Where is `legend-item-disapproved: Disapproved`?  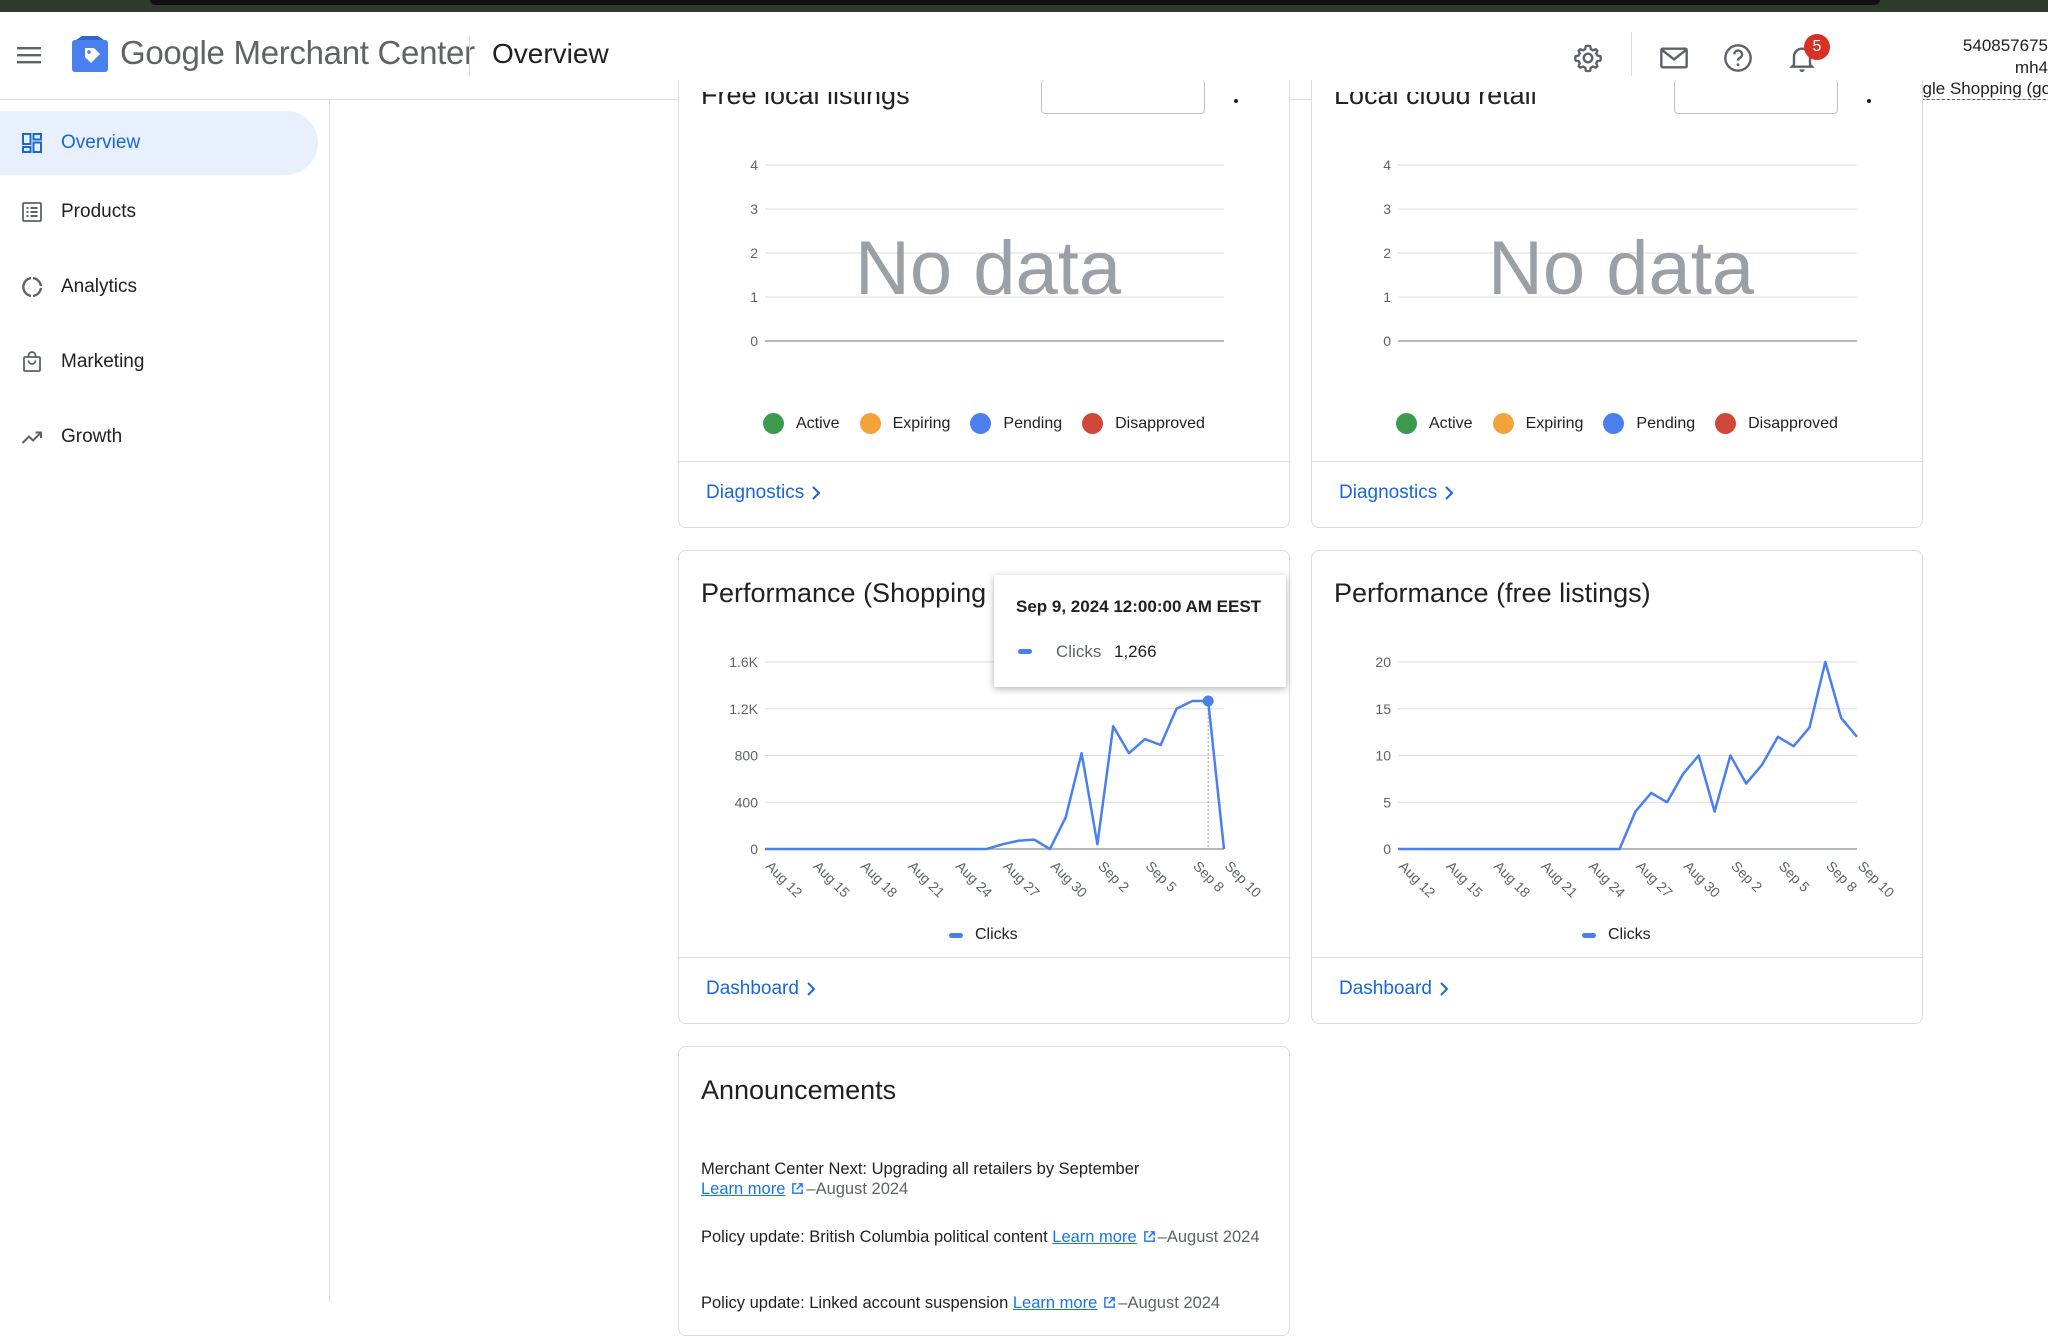 legend-item-disapproved: Disapproved is located at coordinates (1143, 423).